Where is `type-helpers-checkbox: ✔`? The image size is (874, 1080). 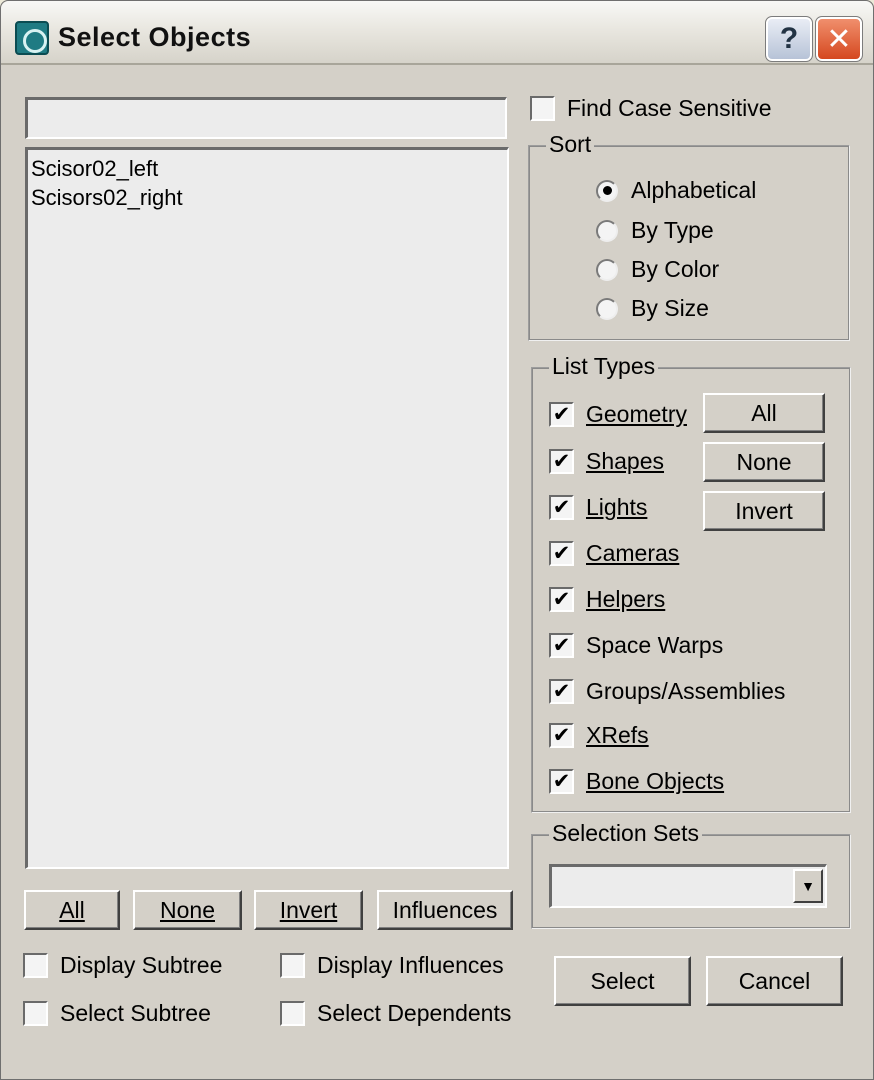 type-helpers-checkbox: ✔ is located at coordinates (561, 599).